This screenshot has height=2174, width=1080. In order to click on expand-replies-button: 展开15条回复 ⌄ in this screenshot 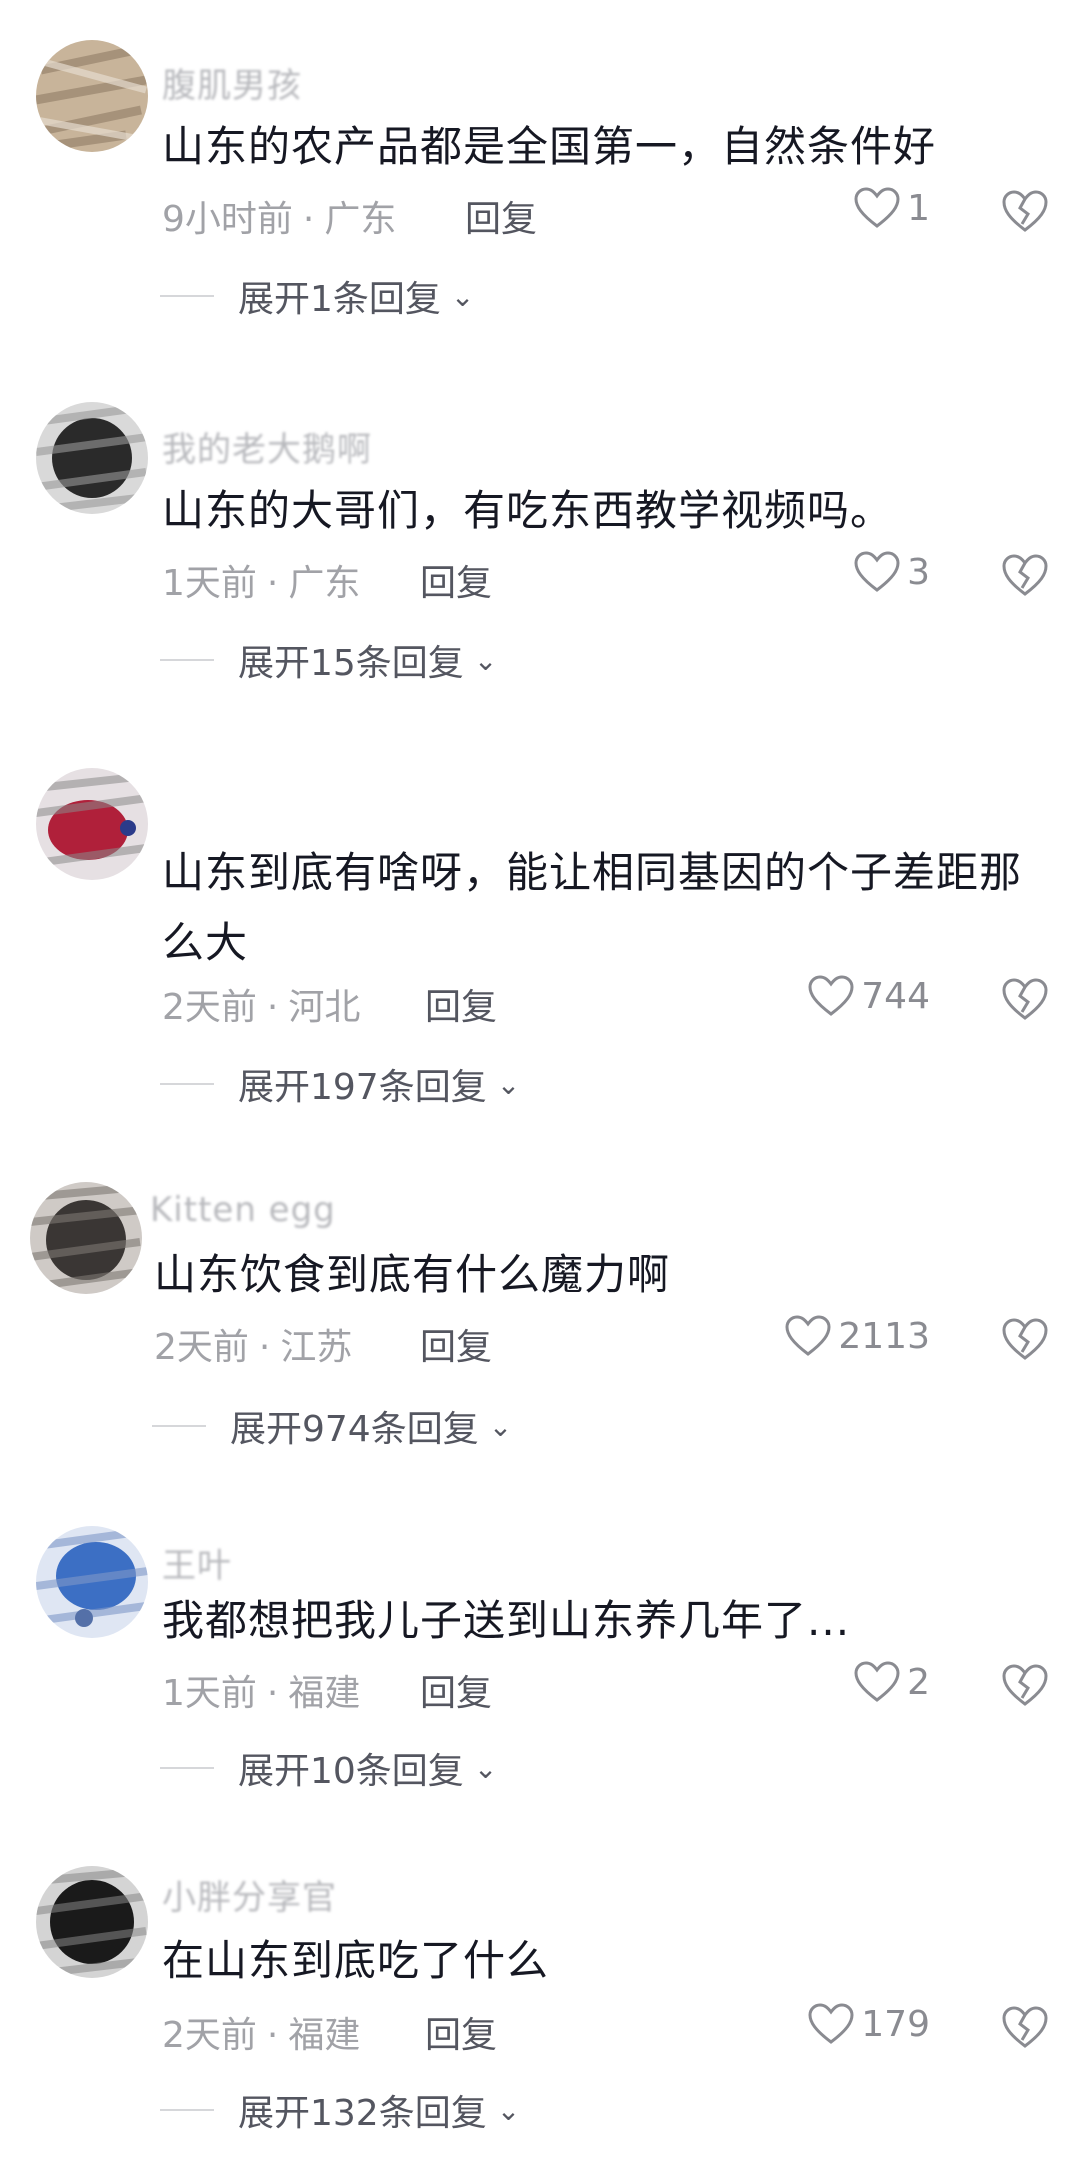, I will do `click(329, 660)`.